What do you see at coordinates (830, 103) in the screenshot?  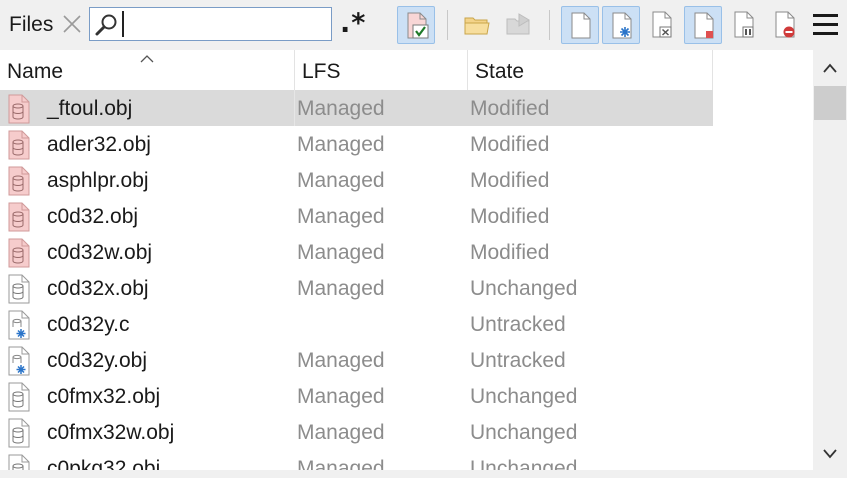 I see `scroll-thumb` at bounding box center [830, 103].